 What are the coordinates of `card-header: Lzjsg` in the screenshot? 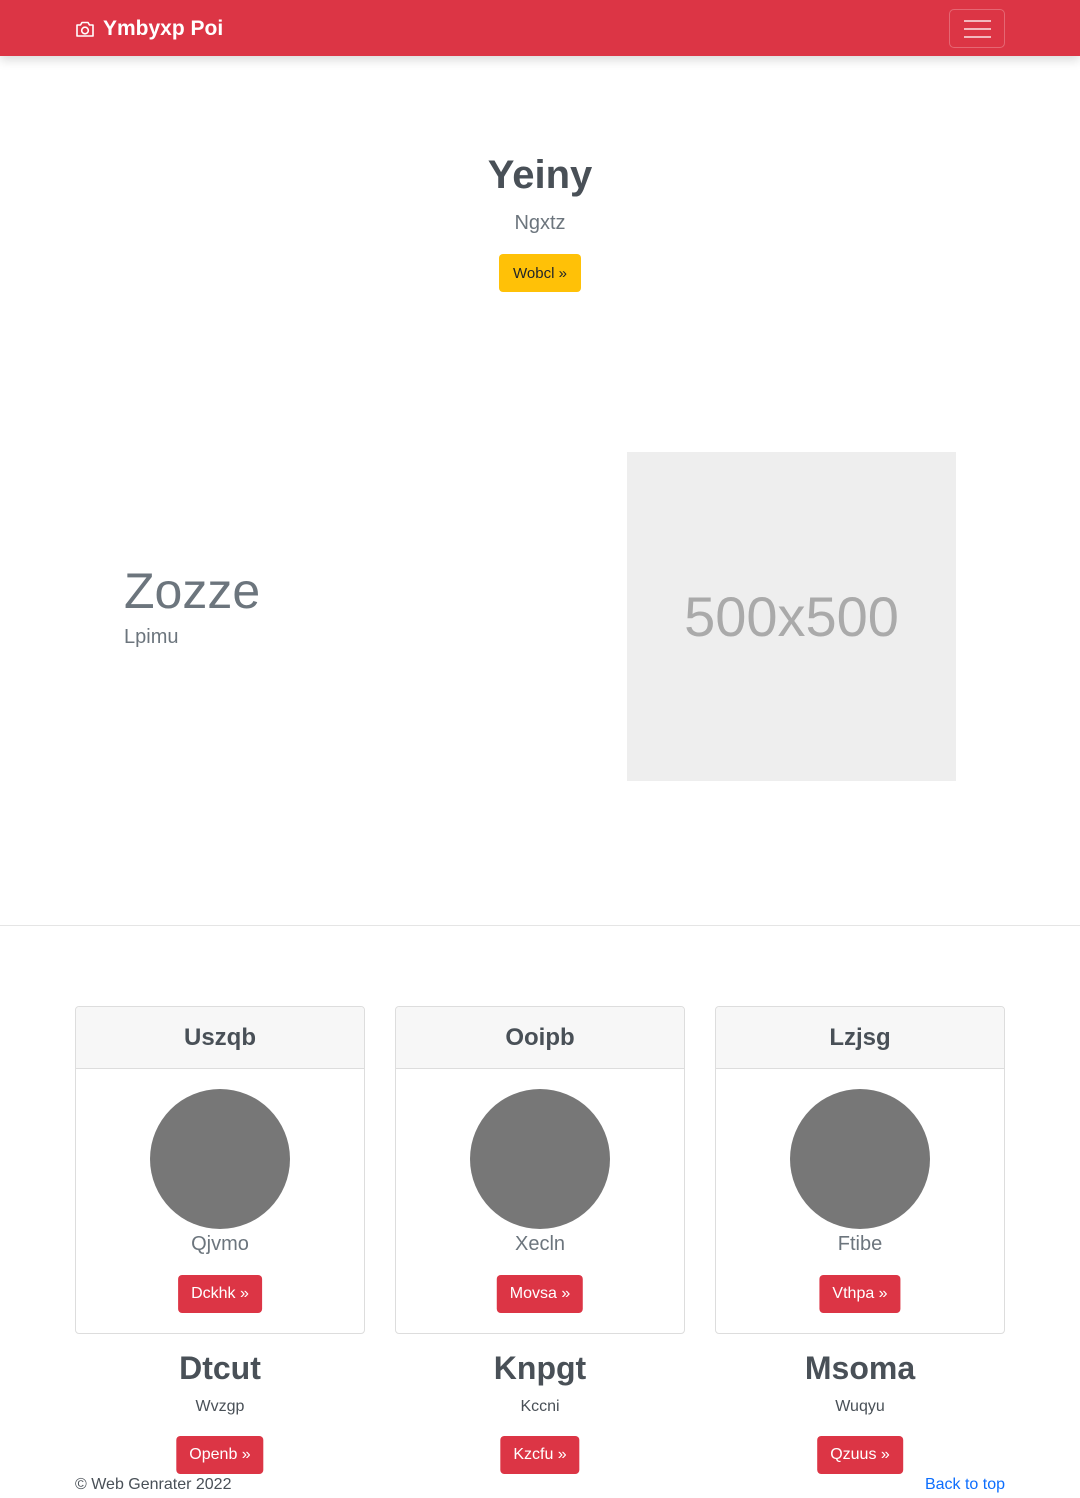 It's located at (860, 1038).